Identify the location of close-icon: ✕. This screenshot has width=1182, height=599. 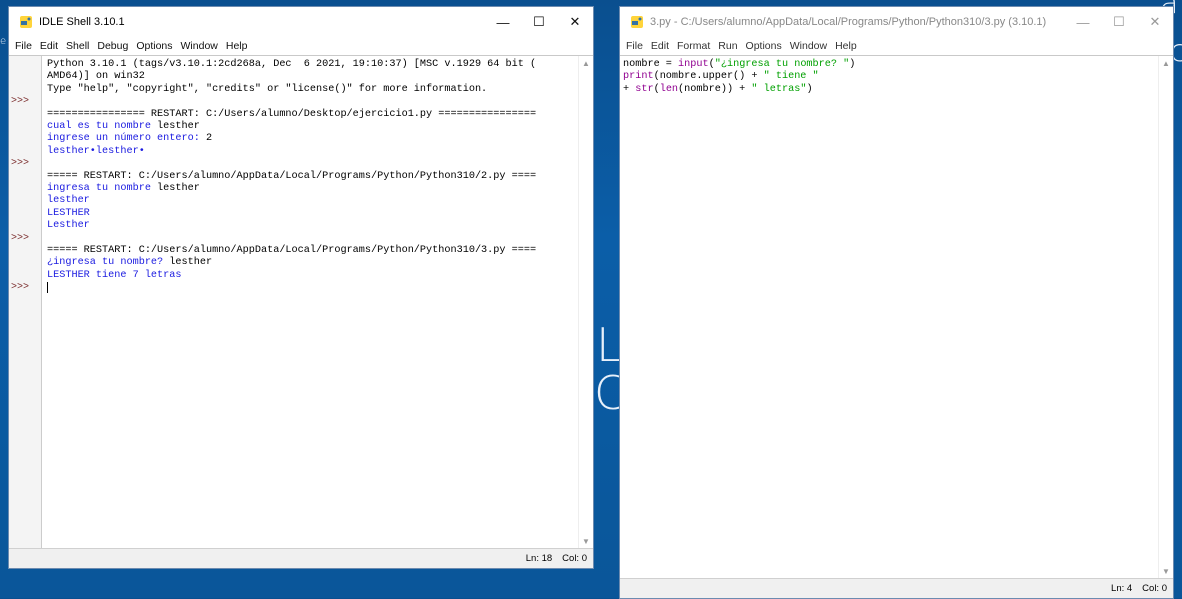
(575, 22).